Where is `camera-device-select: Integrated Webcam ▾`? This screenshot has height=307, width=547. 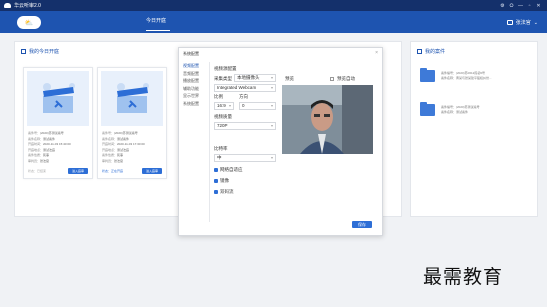
camera-device-select: Integrated Webcam ▾ is located at coordinates (245, 88).